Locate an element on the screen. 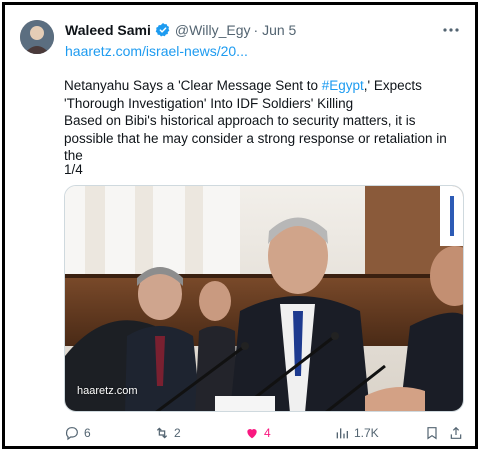  share-button is located at coordinates (458, 433).